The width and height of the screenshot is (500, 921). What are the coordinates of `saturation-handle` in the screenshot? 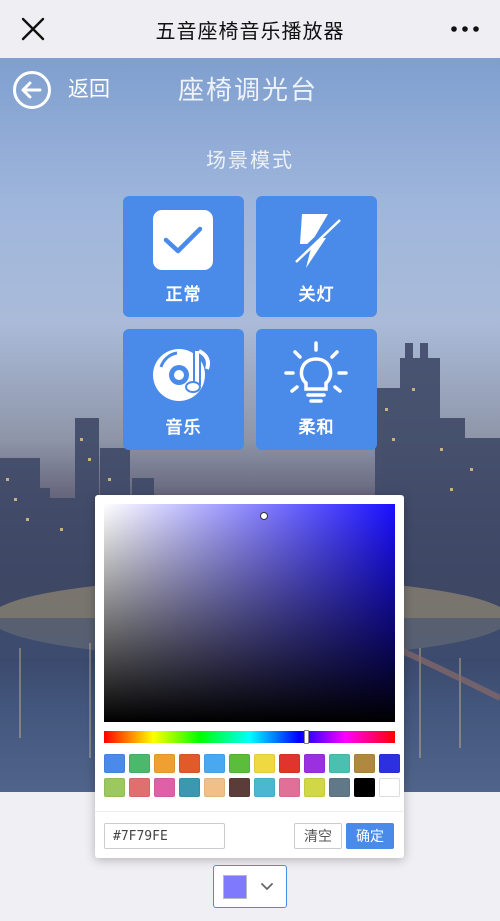 It's located at (264, 516).